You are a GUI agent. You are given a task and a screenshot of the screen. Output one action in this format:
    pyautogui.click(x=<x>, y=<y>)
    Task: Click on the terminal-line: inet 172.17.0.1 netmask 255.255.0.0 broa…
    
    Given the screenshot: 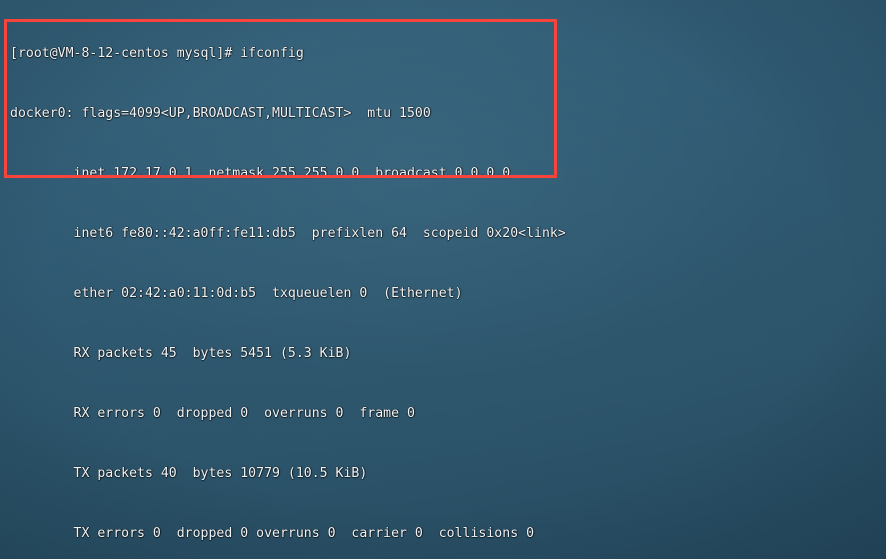 What is the action you would take?
    pyautogui.click(x=260, y=173)
    